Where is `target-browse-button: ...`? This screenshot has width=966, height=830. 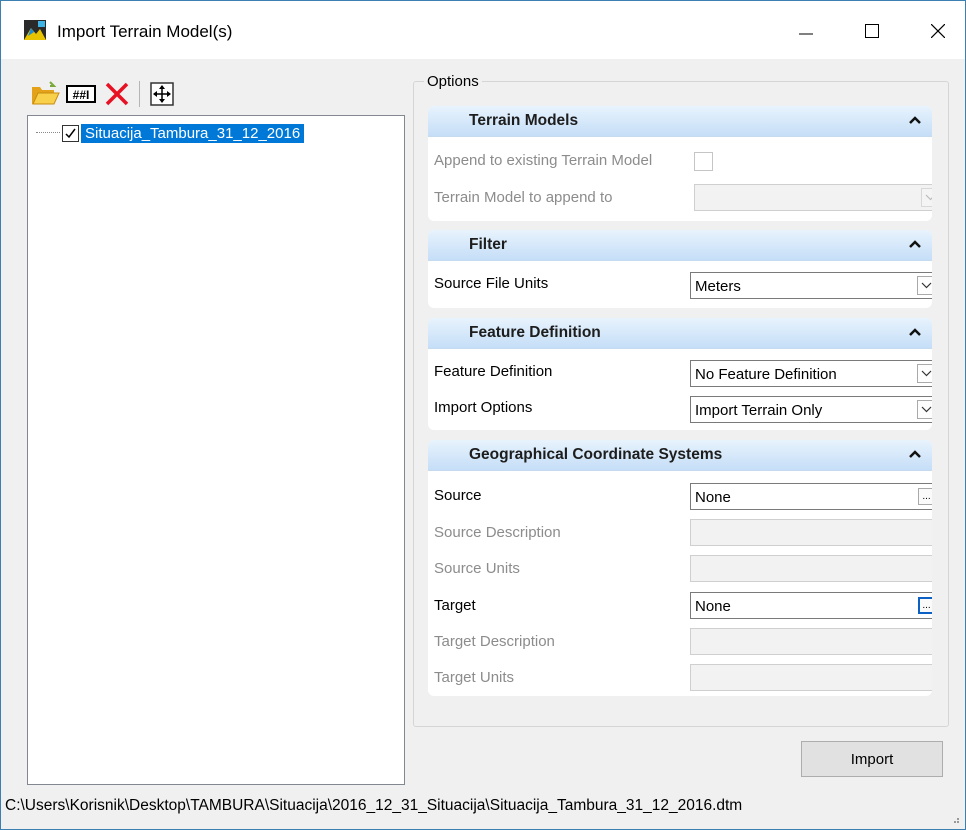
target-browse-button: ... is located at coordinates (925, 605).